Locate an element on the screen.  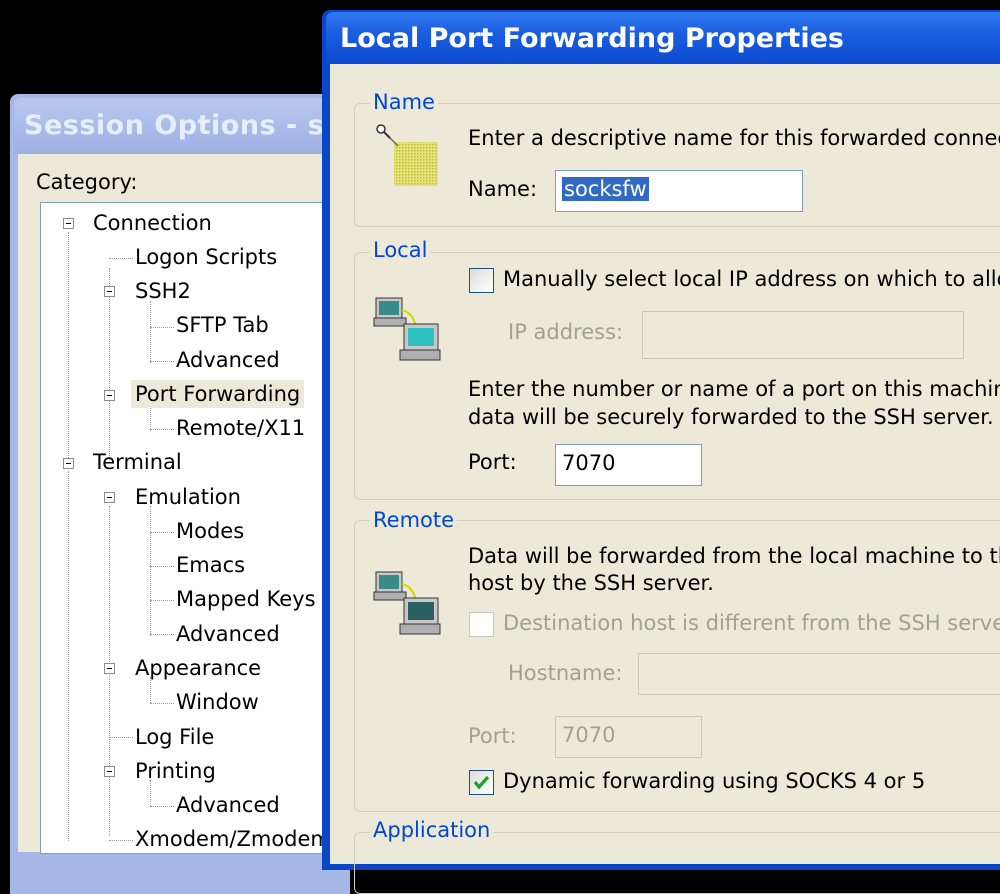
tree-item-ssh2-advanced: Advanced is located at coordinates (228, 360).